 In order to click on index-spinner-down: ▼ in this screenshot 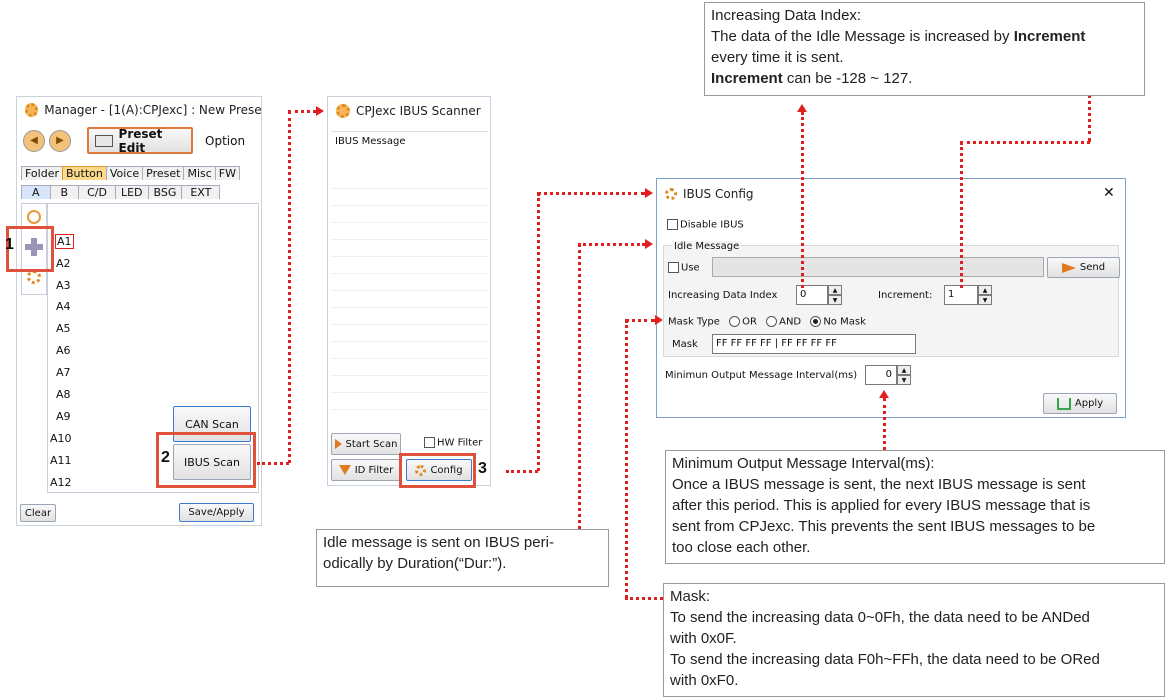, I will do `click(835, 300)`.